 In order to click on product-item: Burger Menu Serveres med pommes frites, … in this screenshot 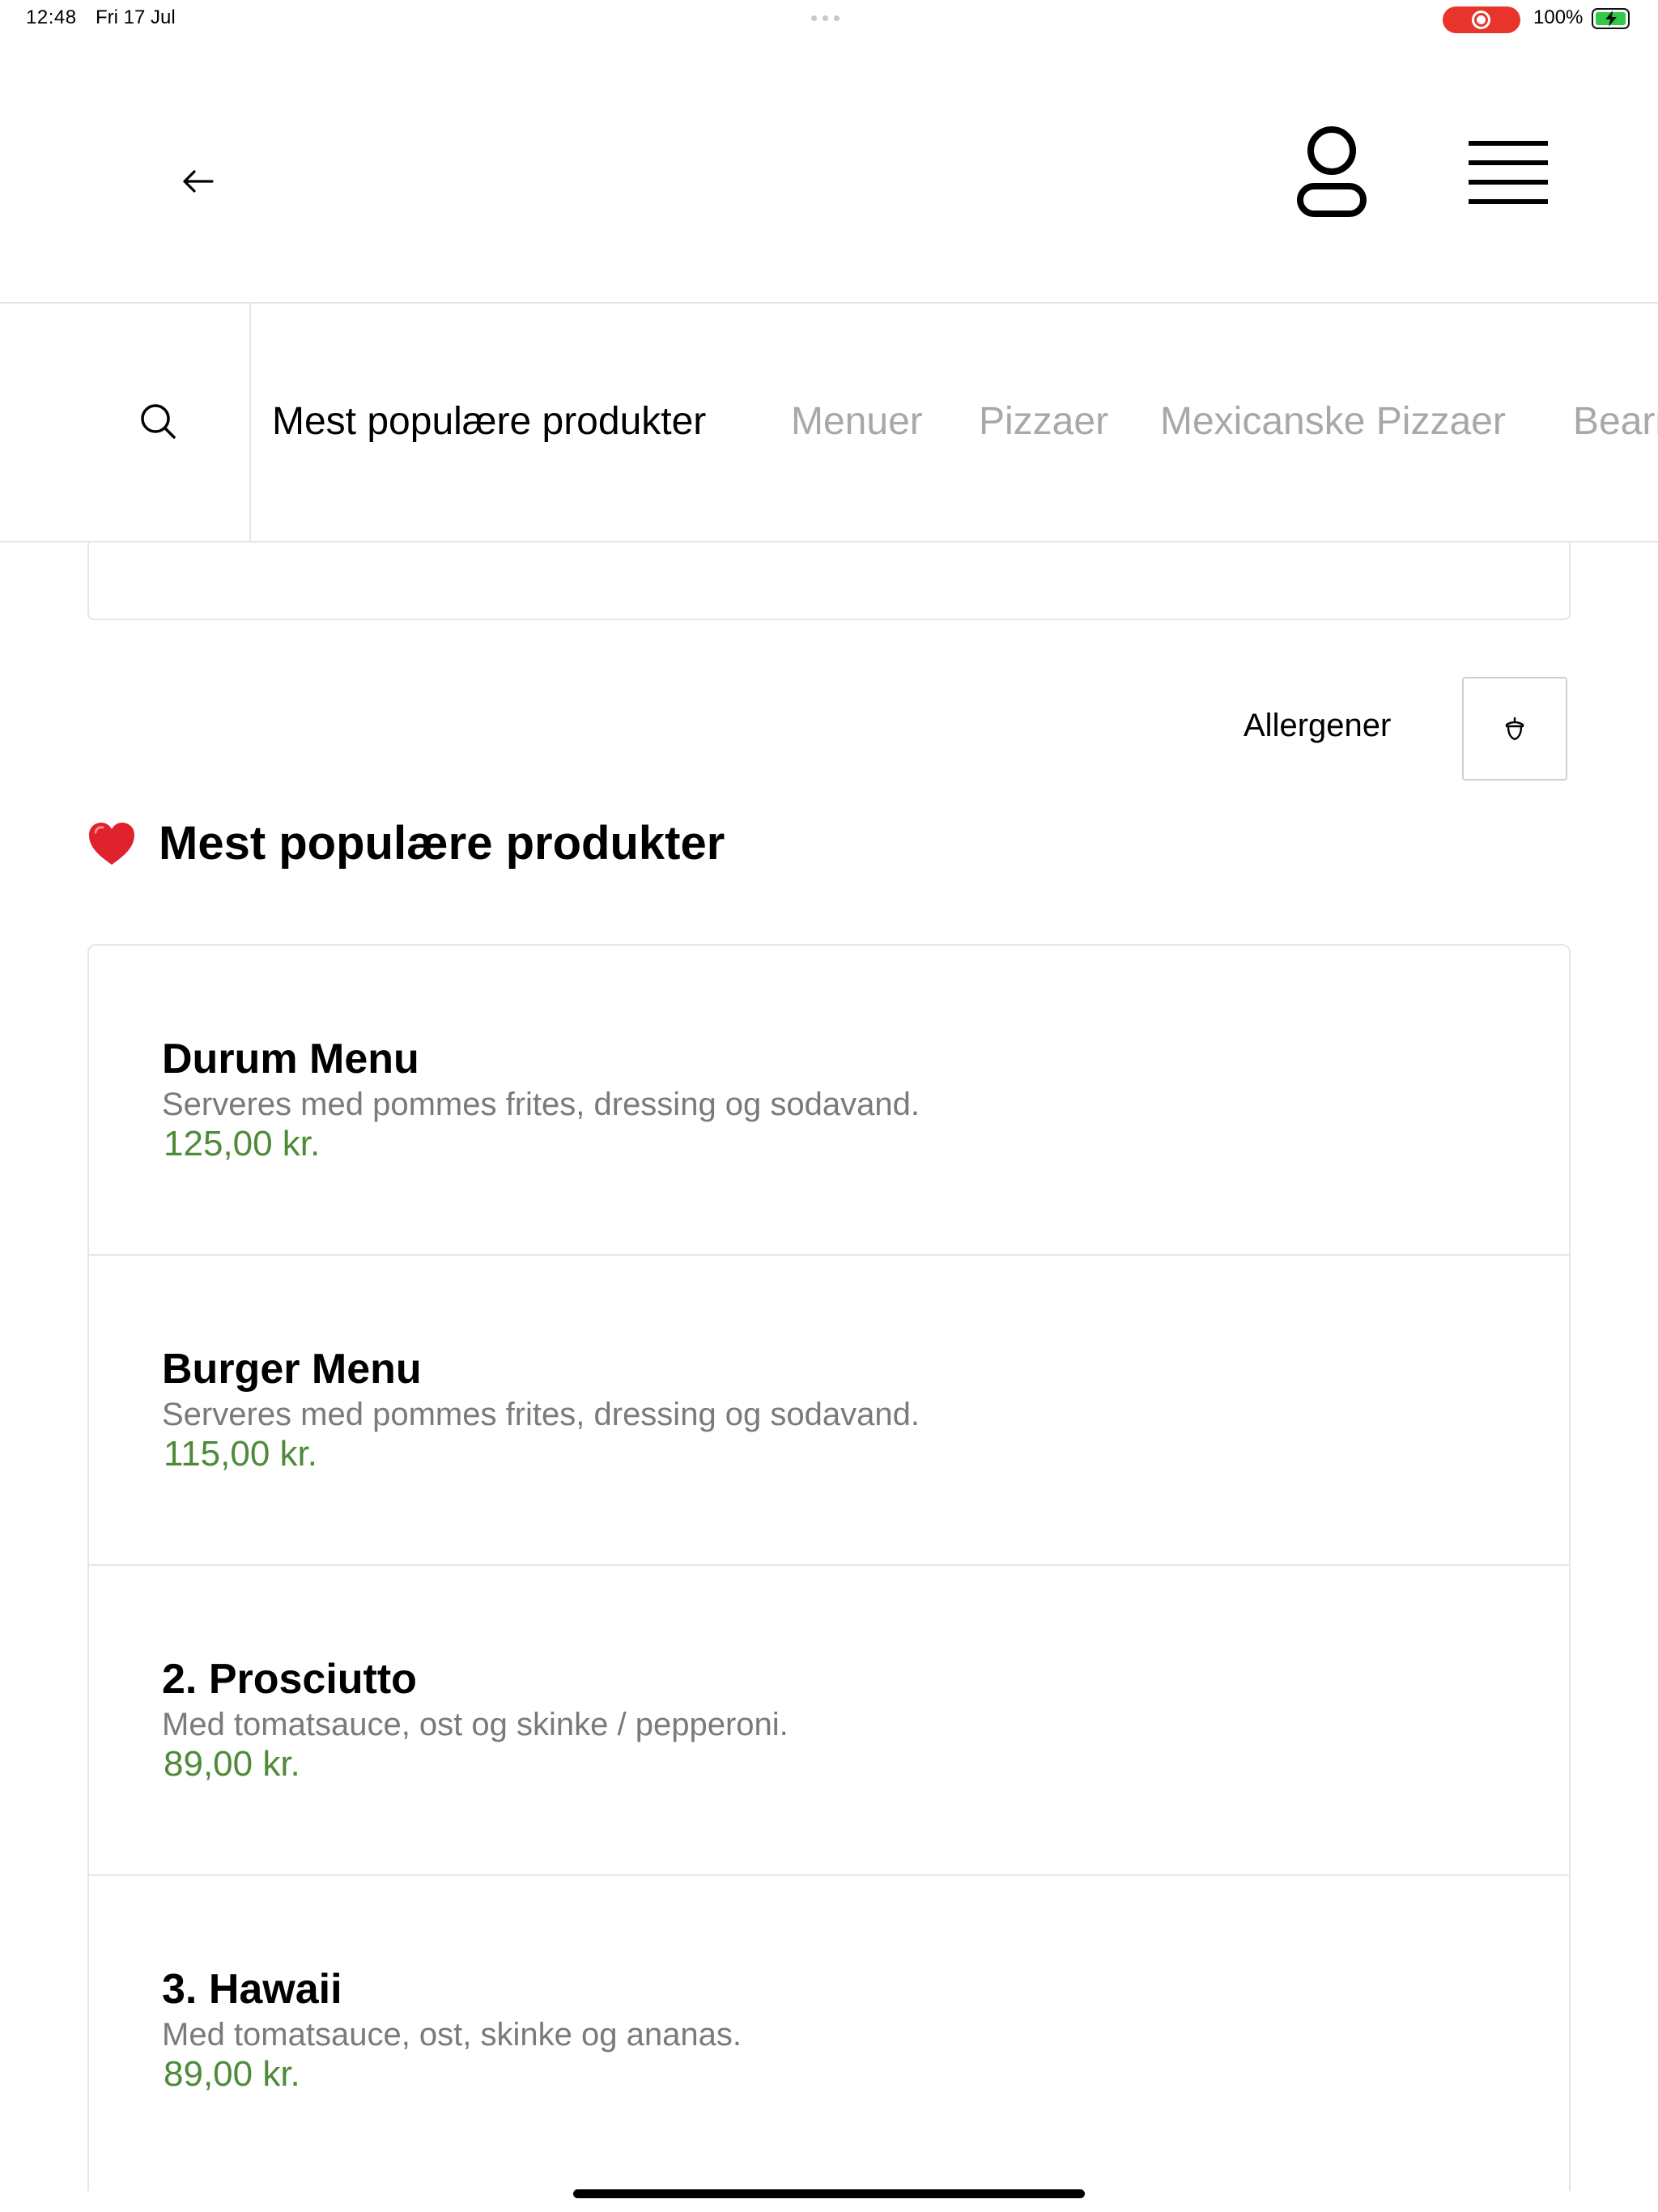, I will do `click(829, 1411)`.